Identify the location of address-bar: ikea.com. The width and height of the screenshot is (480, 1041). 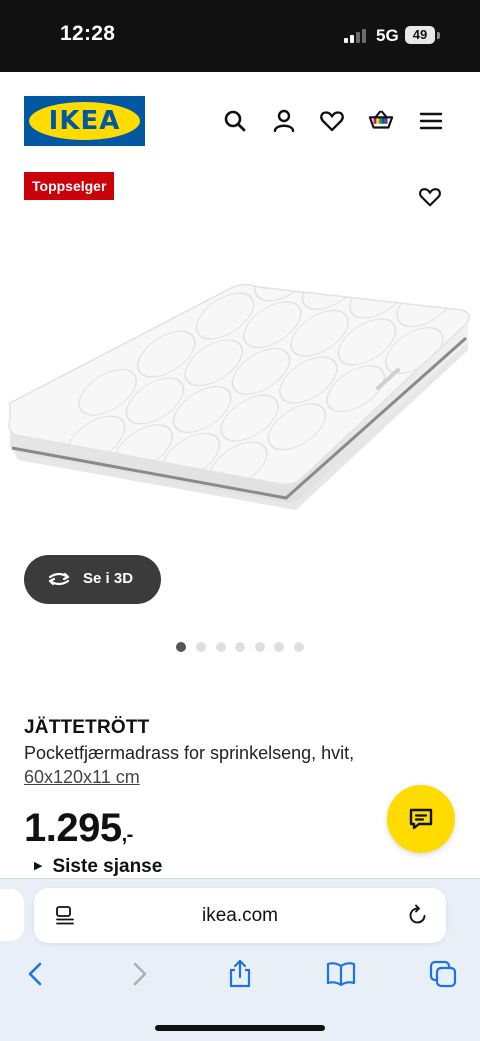
(240, 915).